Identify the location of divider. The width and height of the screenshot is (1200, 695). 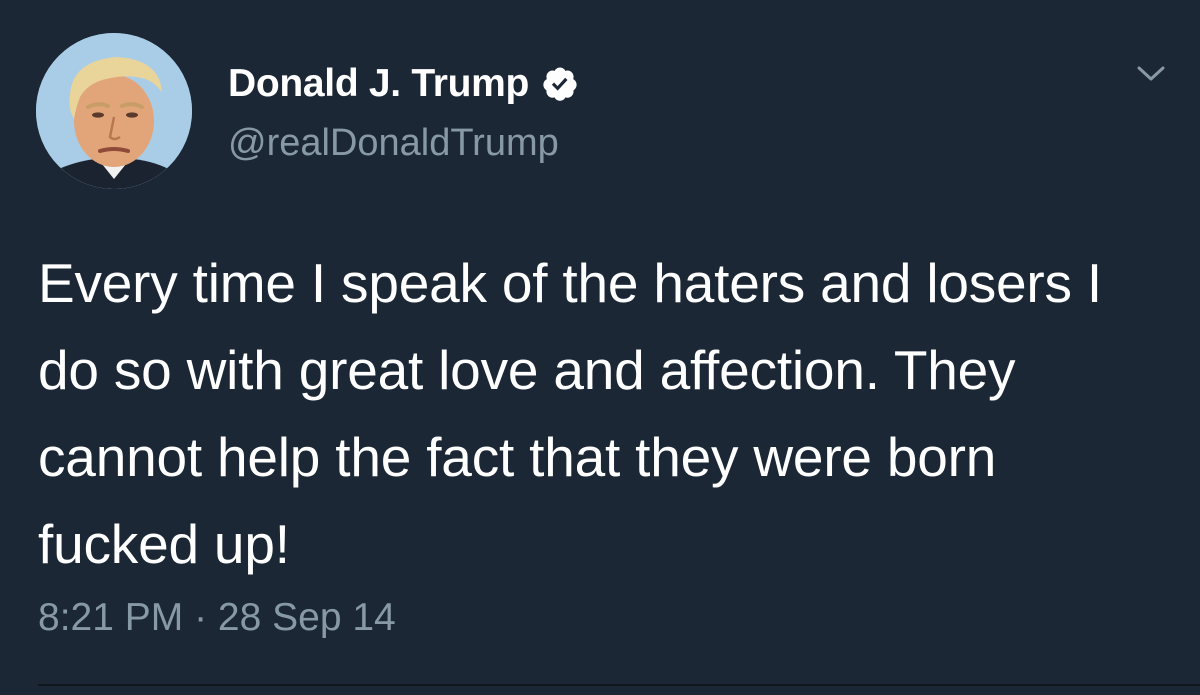
(619, 685).